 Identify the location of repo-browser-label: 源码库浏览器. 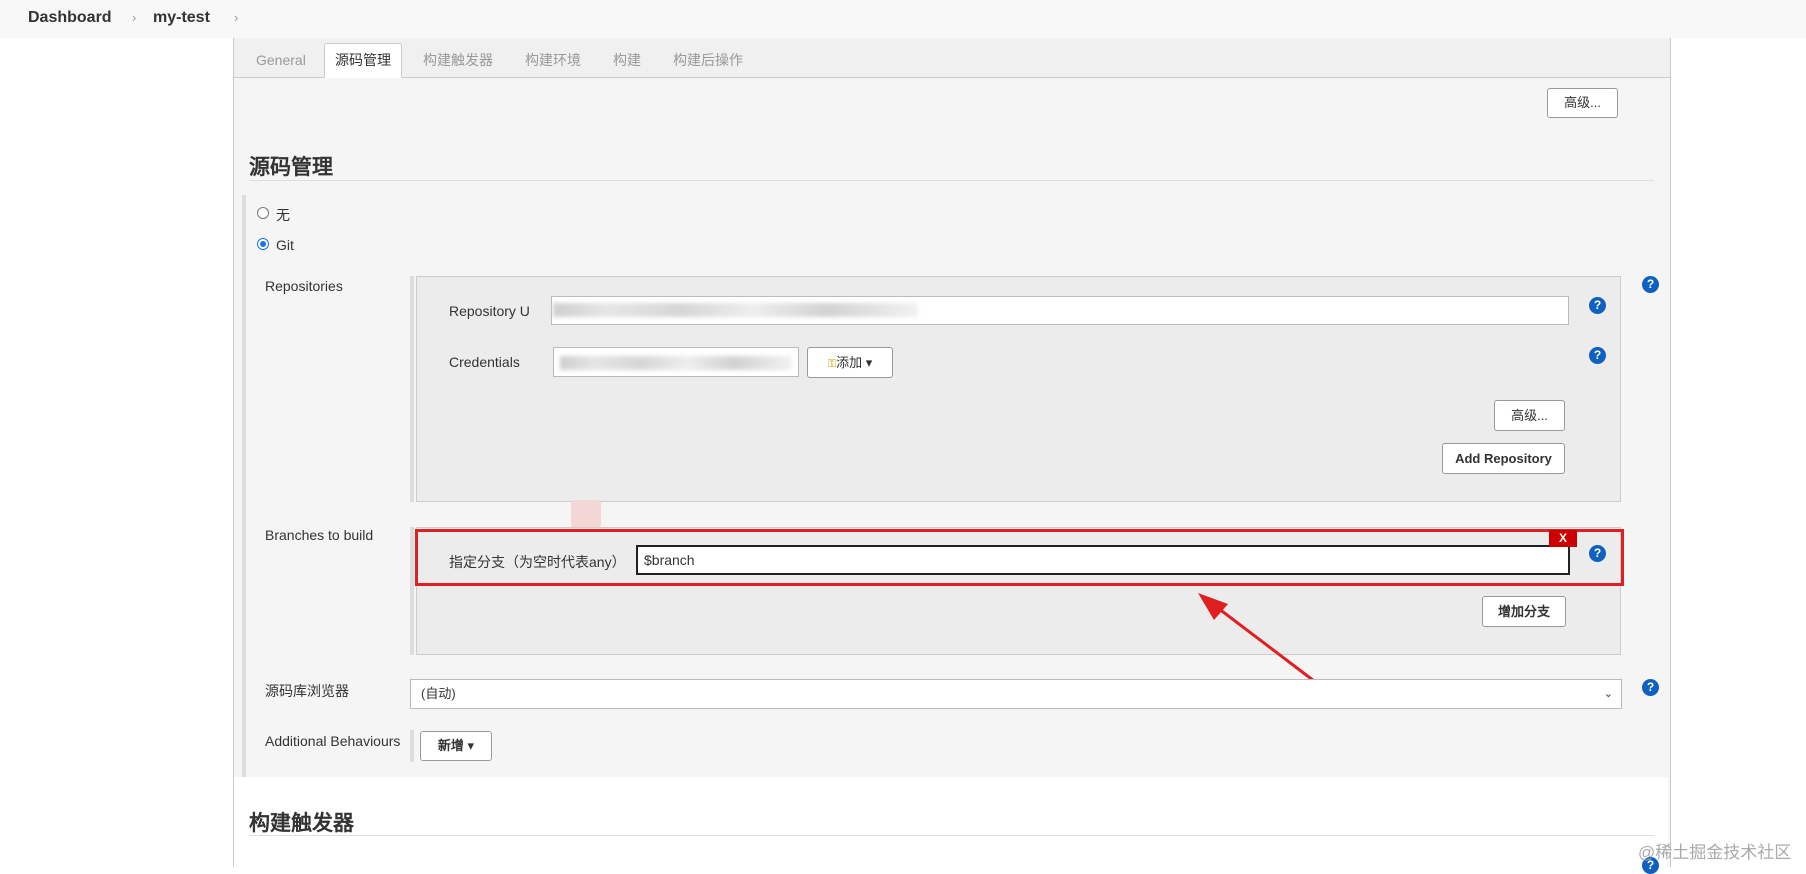
(307, 691).